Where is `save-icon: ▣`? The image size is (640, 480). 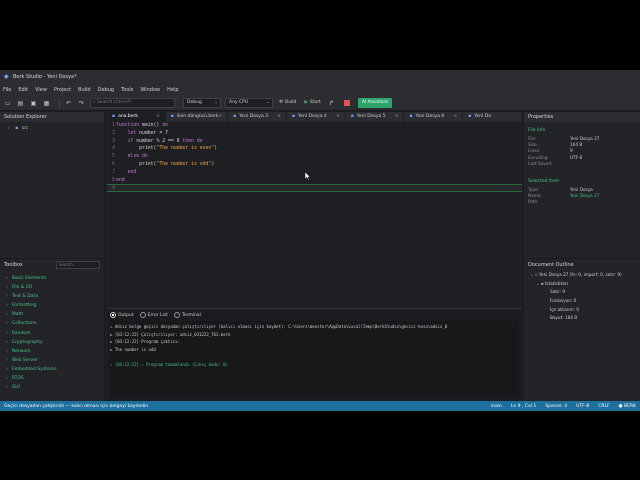 save-icon: ▣ is located at coordinates (33, 103).